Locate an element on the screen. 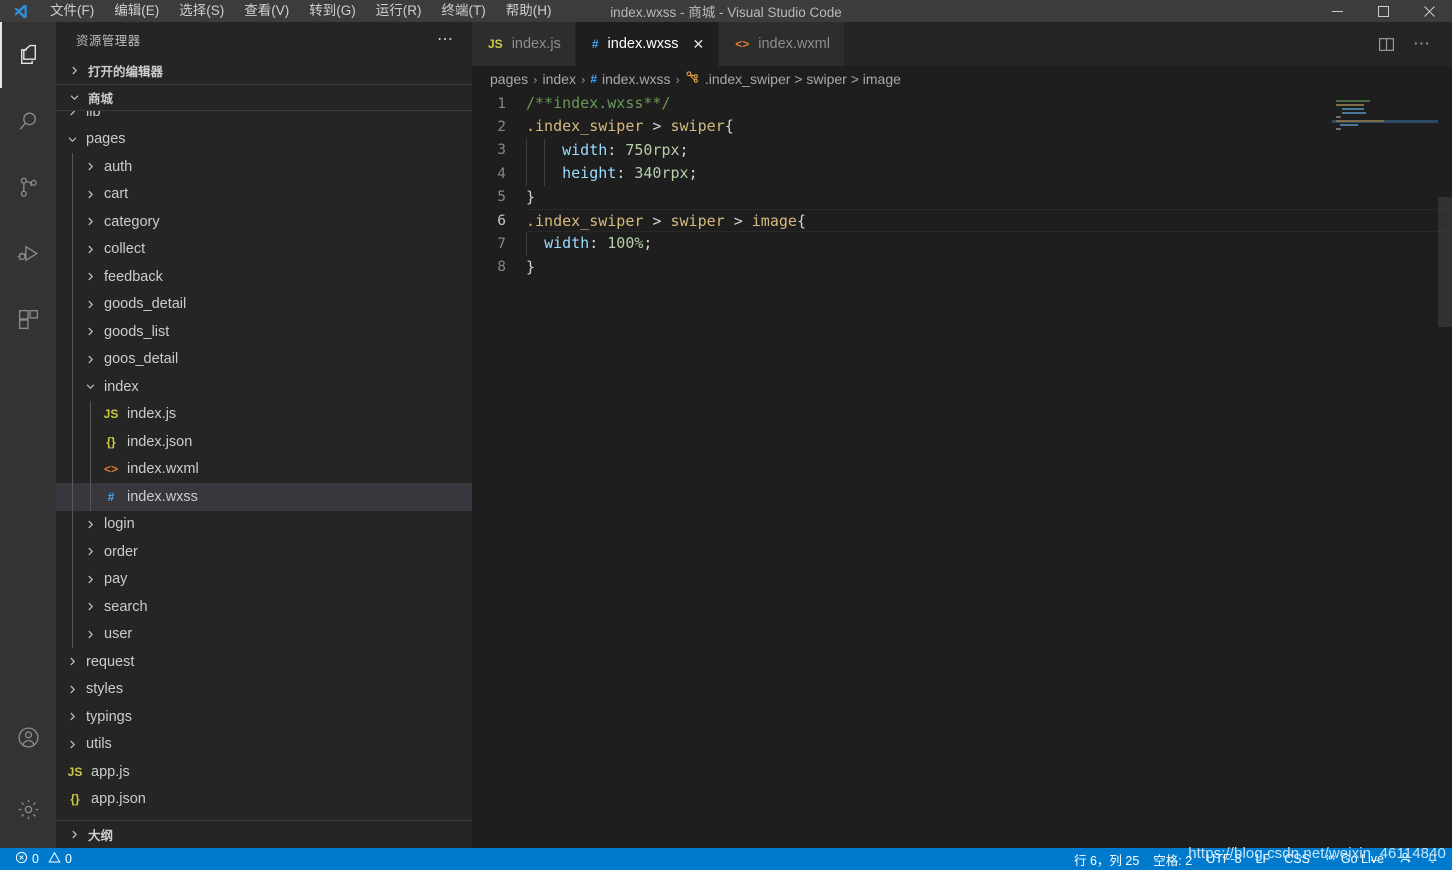 This screenshot has width=1452, height=870. editor-toolbar: ⋯ is located at coordinates (1411, 44).